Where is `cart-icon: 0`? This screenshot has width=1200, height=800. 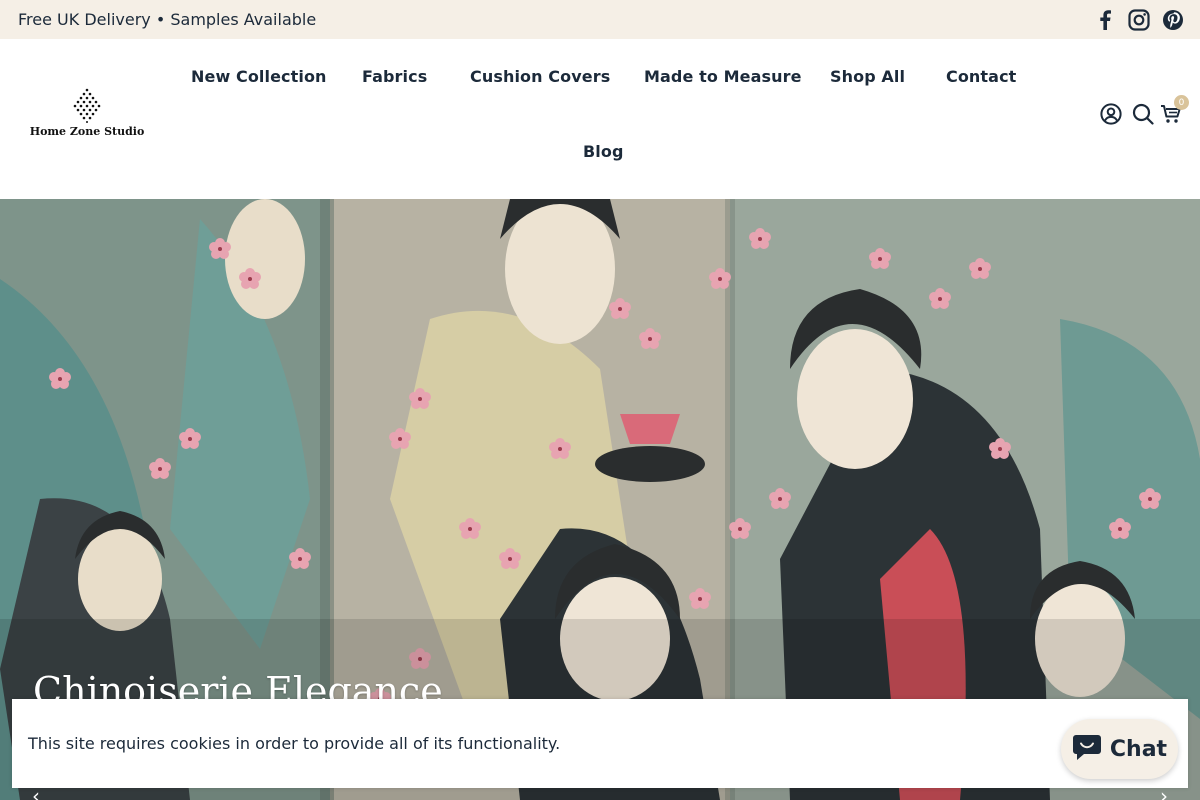
cart-icon: 0 is located at coordinates (1174, 110).